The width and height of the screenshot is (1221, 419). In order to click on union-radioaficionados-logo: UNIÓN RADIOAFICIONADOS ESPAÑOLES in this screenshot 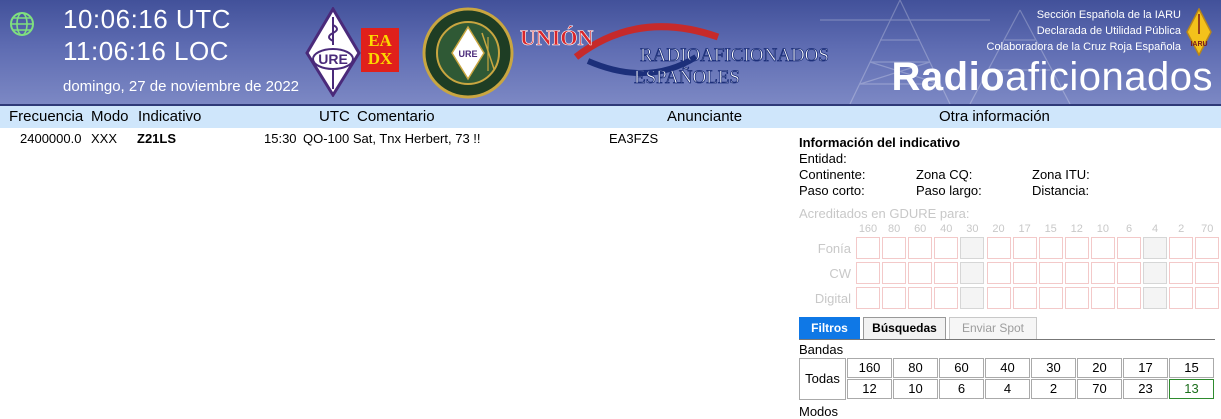, I will do `click(688, 53)`.